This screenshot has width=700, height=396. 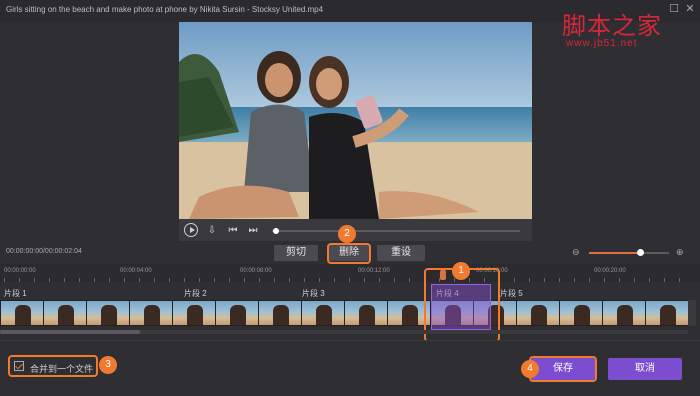 What do you see at coordinates (349, 253) in the screenshot?
I see `annotation-box-delete` at bounding box center [349, 253].